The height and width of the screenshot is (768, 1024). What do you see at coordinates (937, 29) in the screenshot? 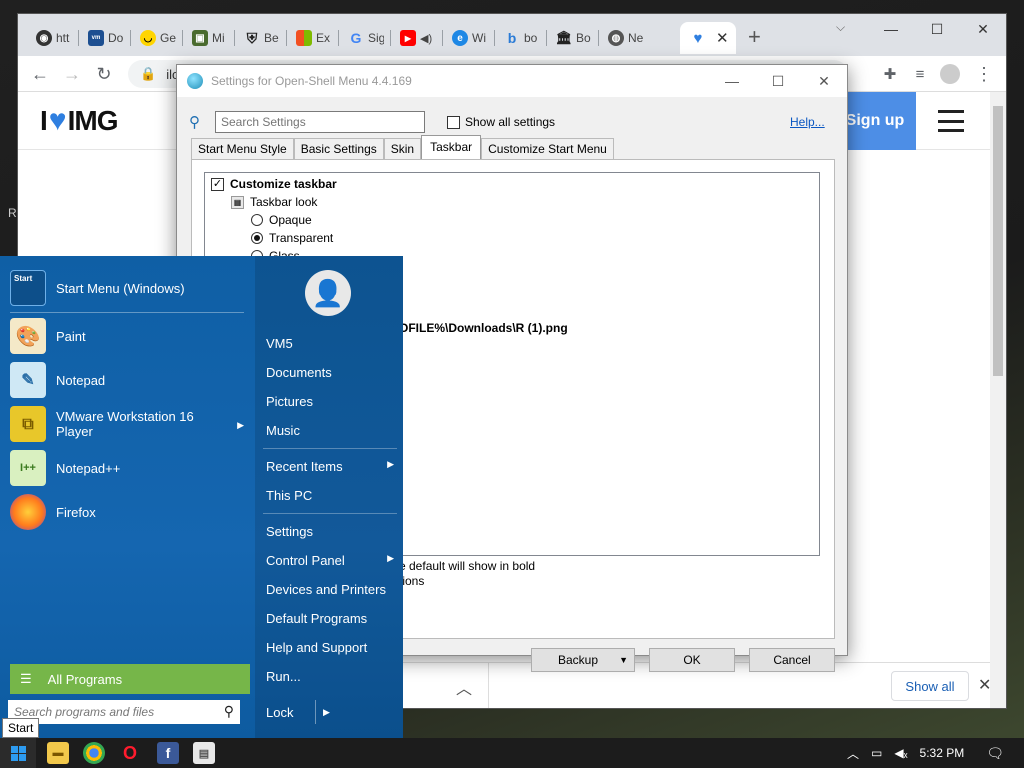
I see `maximize-button: ☐` at bounding box center [937, 29].